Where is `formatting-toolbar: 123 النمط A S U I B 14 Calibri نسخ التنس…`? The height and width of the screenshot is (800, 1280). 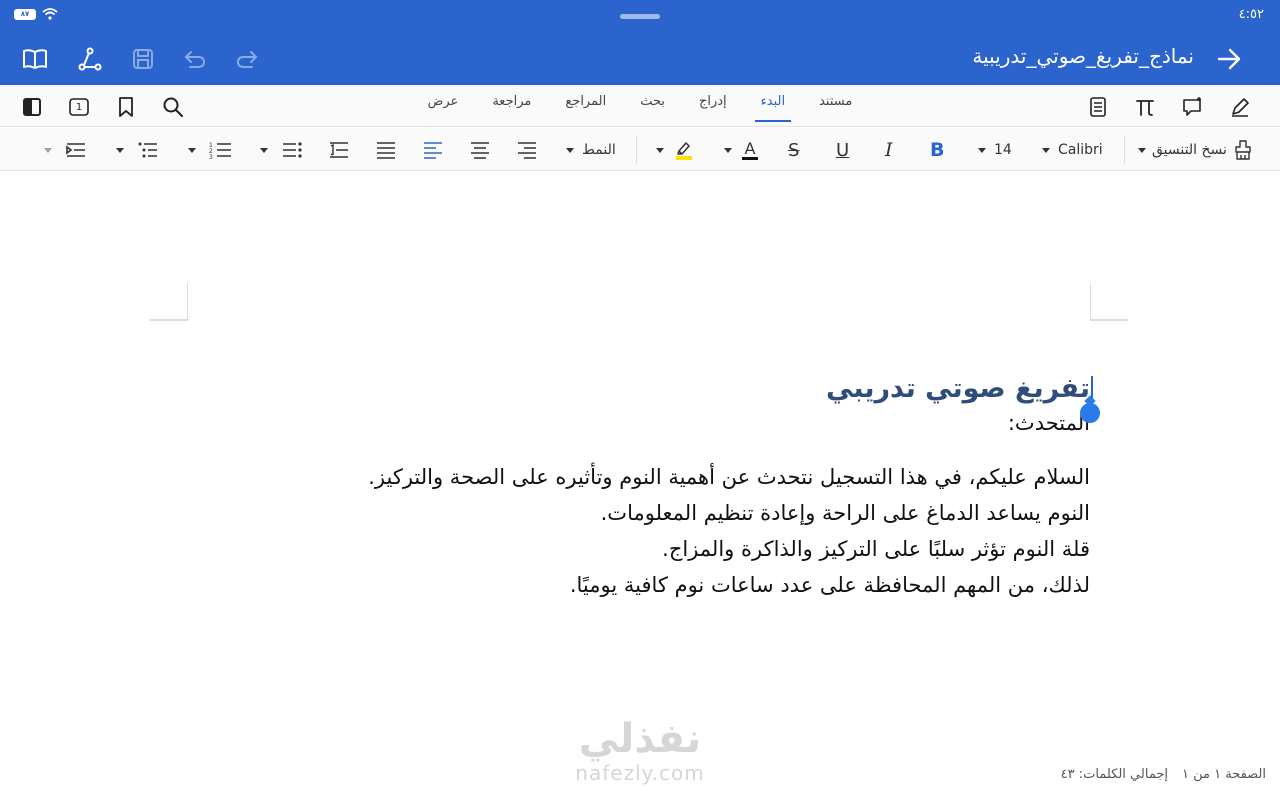
formatting-toolbar: 123 النمط A S U I B 14 Calibri نسخ التنس… is located at coordinates (640, 149).